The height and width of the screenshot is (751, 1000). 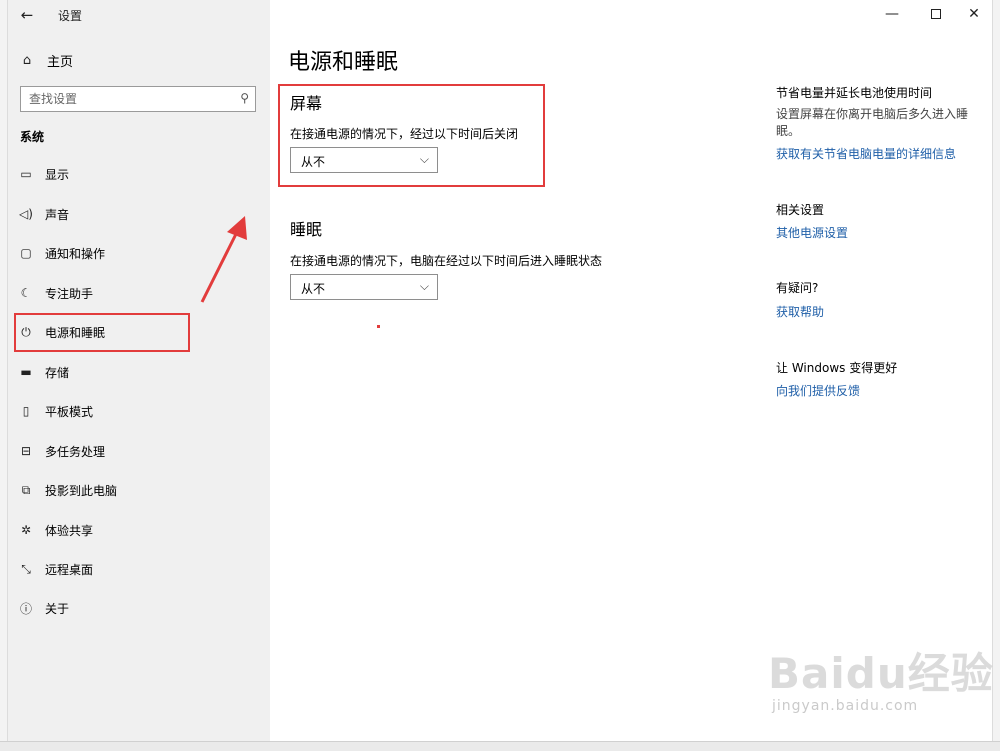 I want to click on info-icon: ⓘ, so click(x=25, y=608).